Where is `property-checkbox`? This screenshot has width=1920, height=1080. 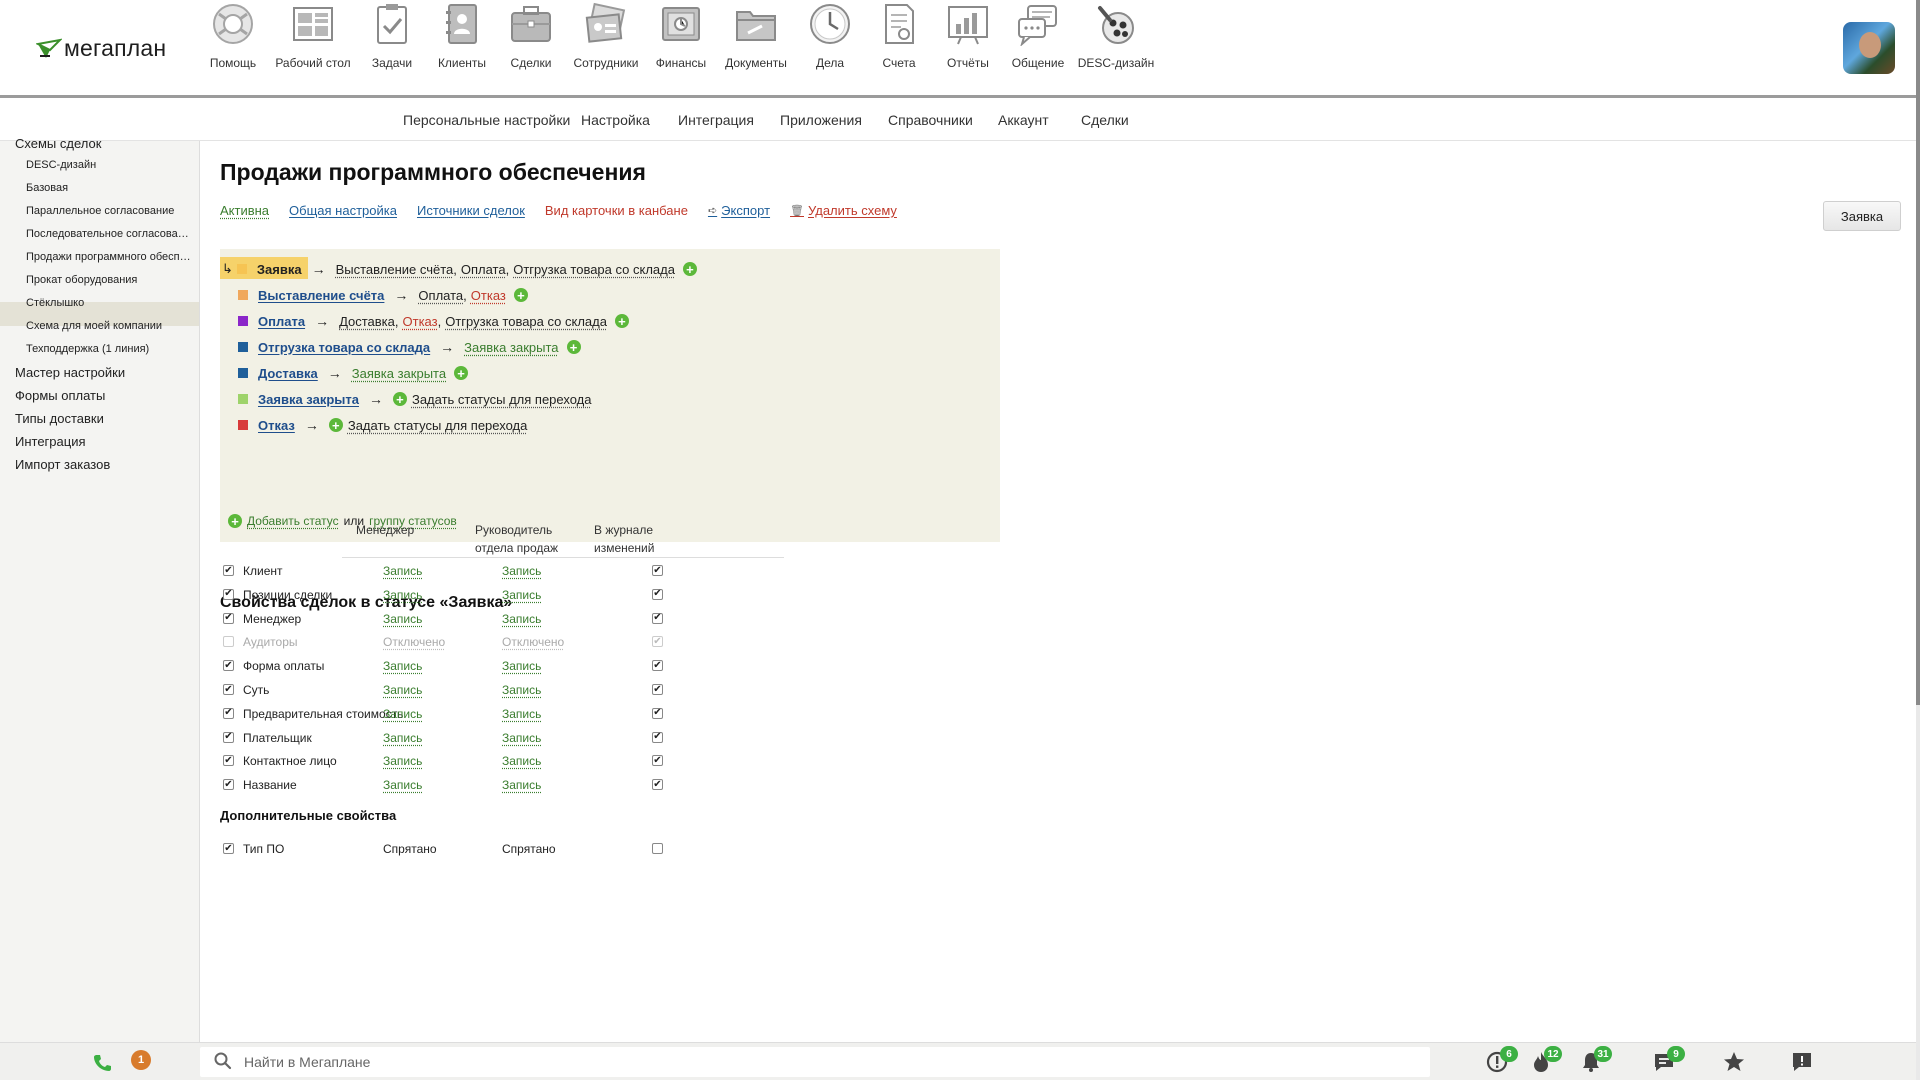 property-checkbox is located at coordinates (228, 642).